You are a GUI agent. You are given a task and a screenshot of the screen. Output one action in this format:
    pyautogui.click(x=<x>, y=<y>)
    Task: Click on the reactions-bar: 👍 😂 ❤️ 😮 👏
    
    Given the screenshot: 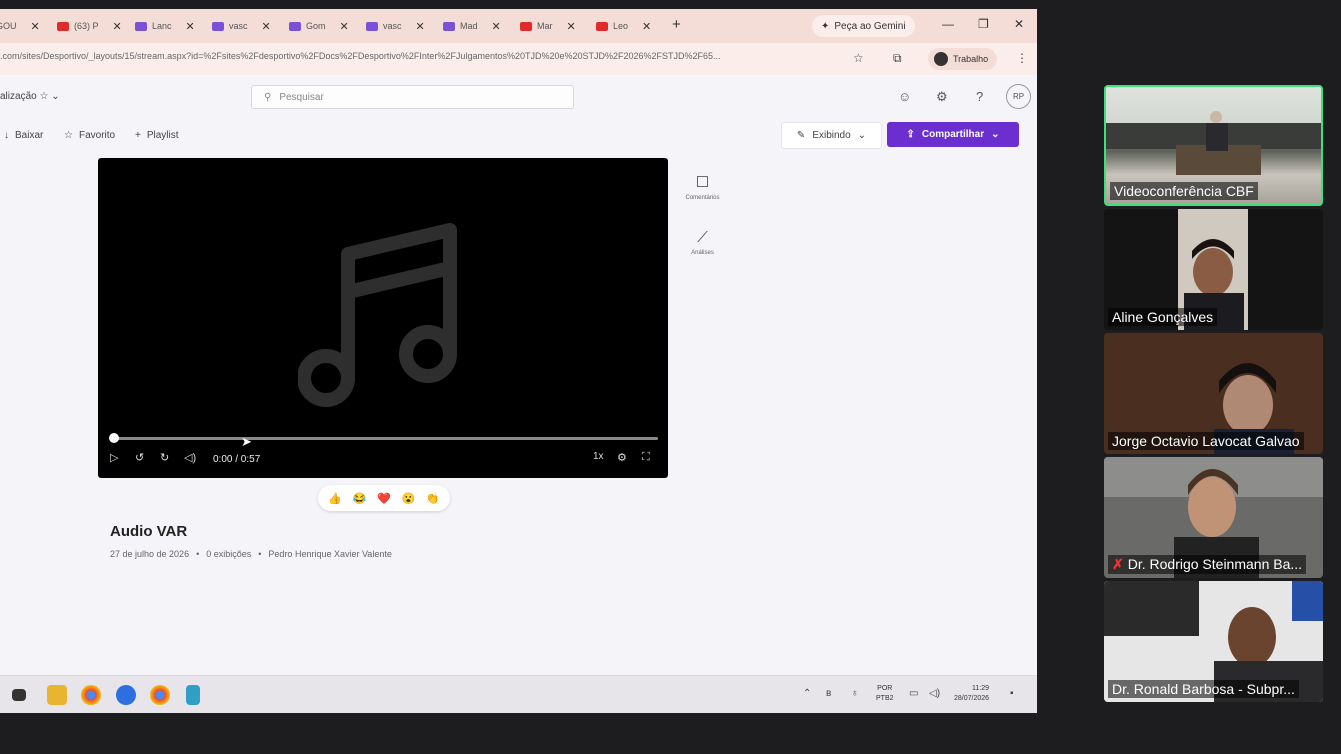 What is the action you would take?
    pyautogui.click(x=384, y=498)
    